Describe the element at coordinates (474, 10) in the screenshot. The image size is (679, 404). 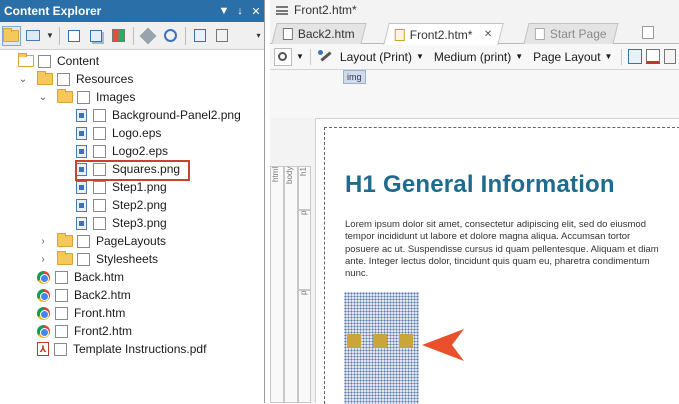
I see `editor-titlebar: Front2.htm*` at that location.